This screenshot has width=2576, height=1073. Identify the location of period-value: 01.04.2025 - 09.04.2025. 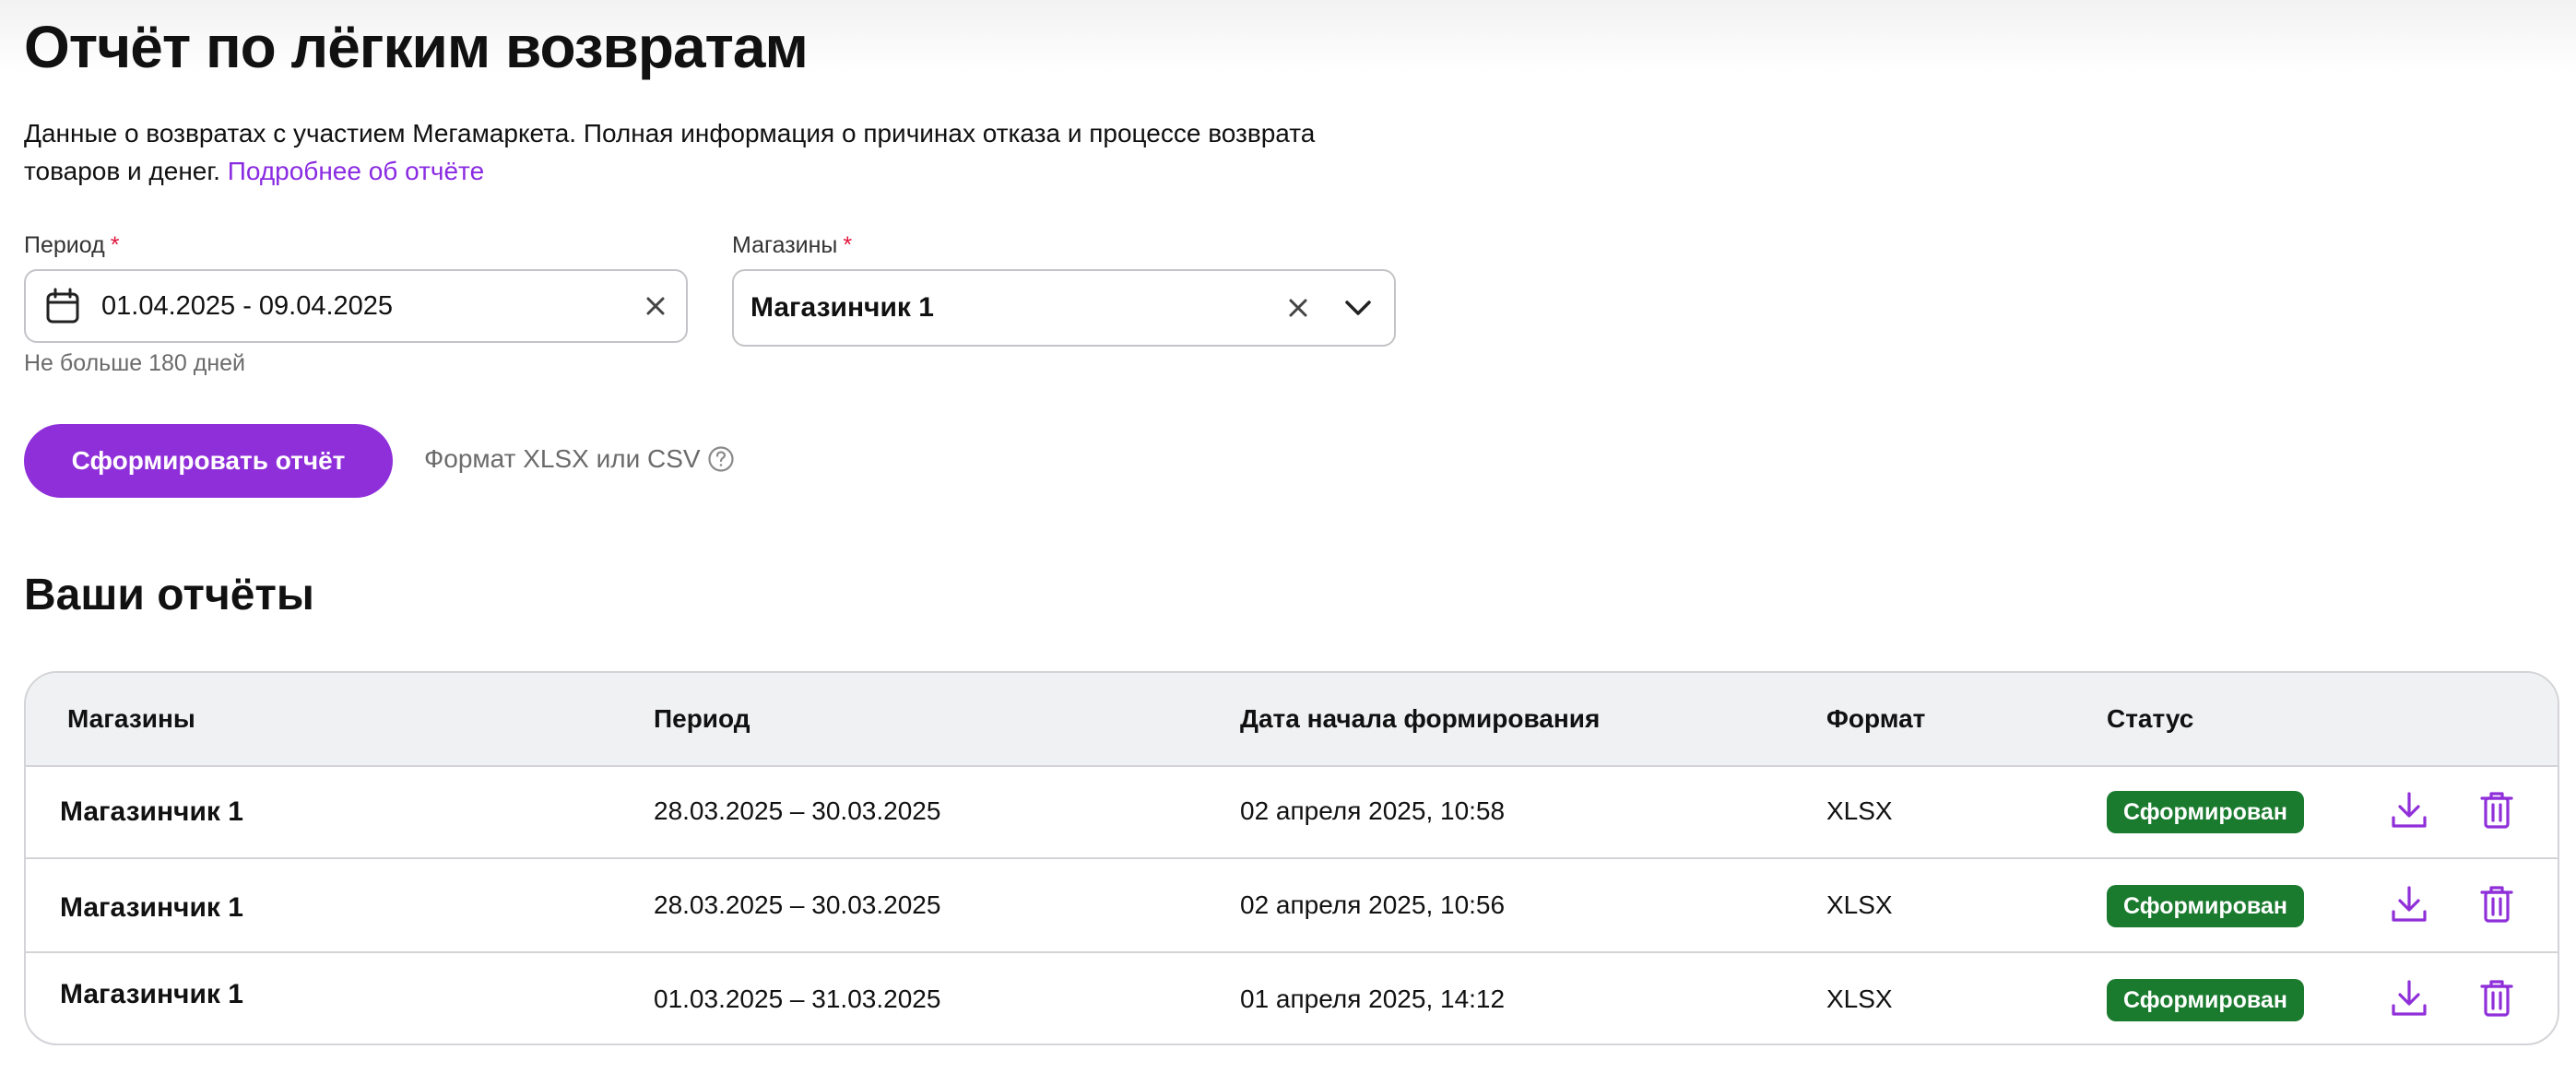
(247, 305).